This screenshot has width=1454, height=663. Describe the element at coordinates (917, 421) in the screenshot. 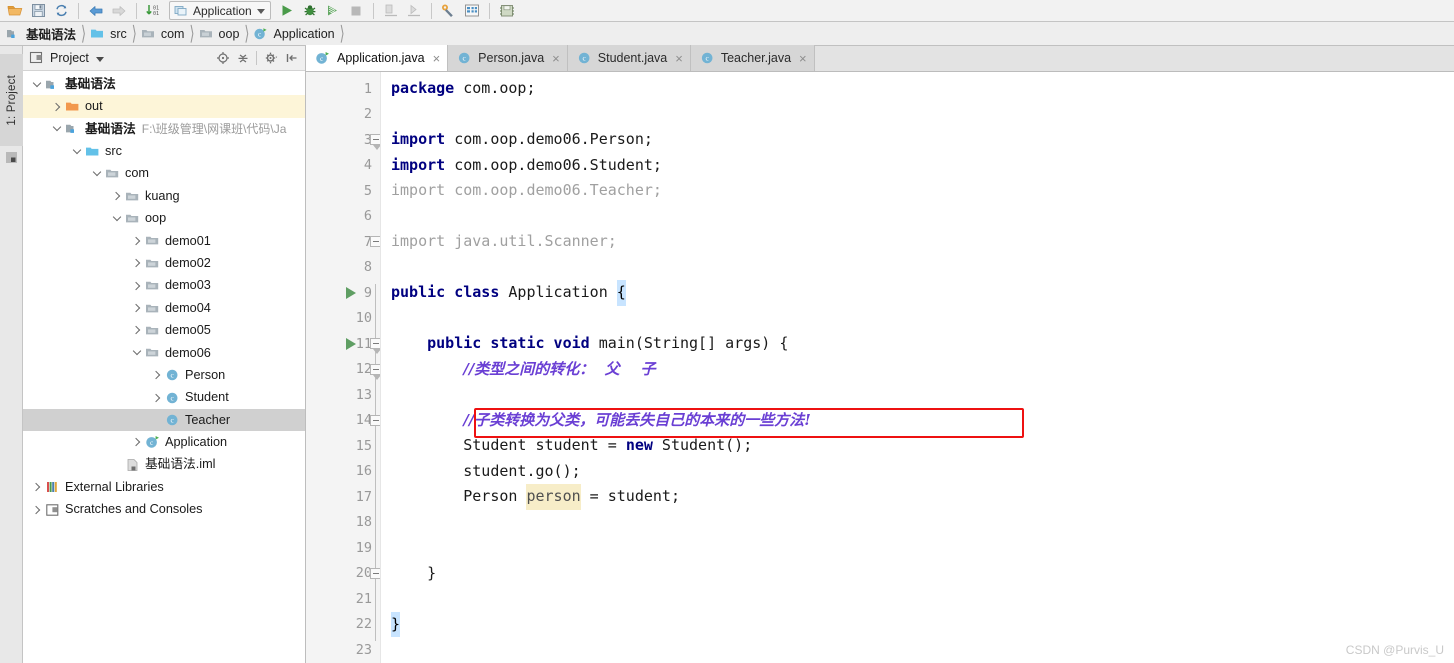

I see `code-line: //子类转换为父类，可能丢失自己的本来的一些方法!` at that location.